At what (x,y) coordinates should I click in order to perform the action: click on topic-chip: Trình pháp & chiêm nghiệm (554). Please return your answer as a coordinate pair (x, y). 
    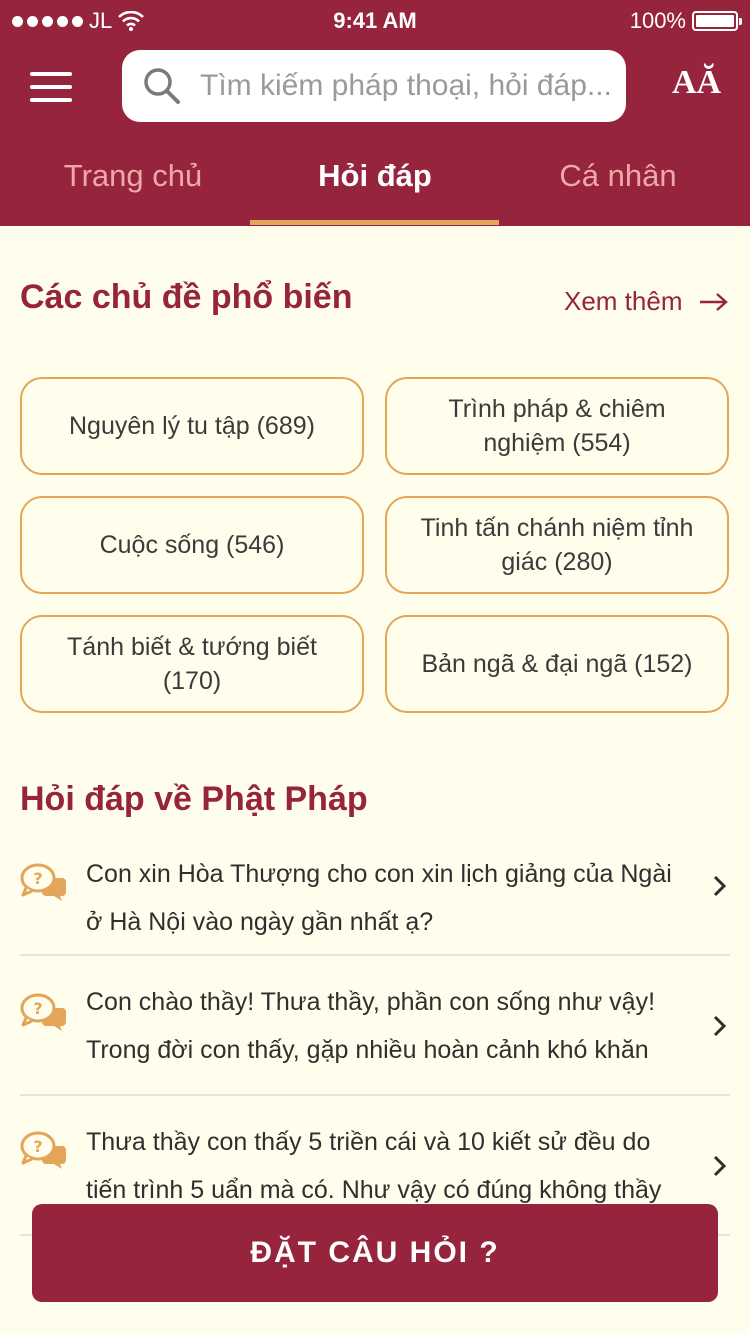
    Looking at the image, I should click on (557, 426).